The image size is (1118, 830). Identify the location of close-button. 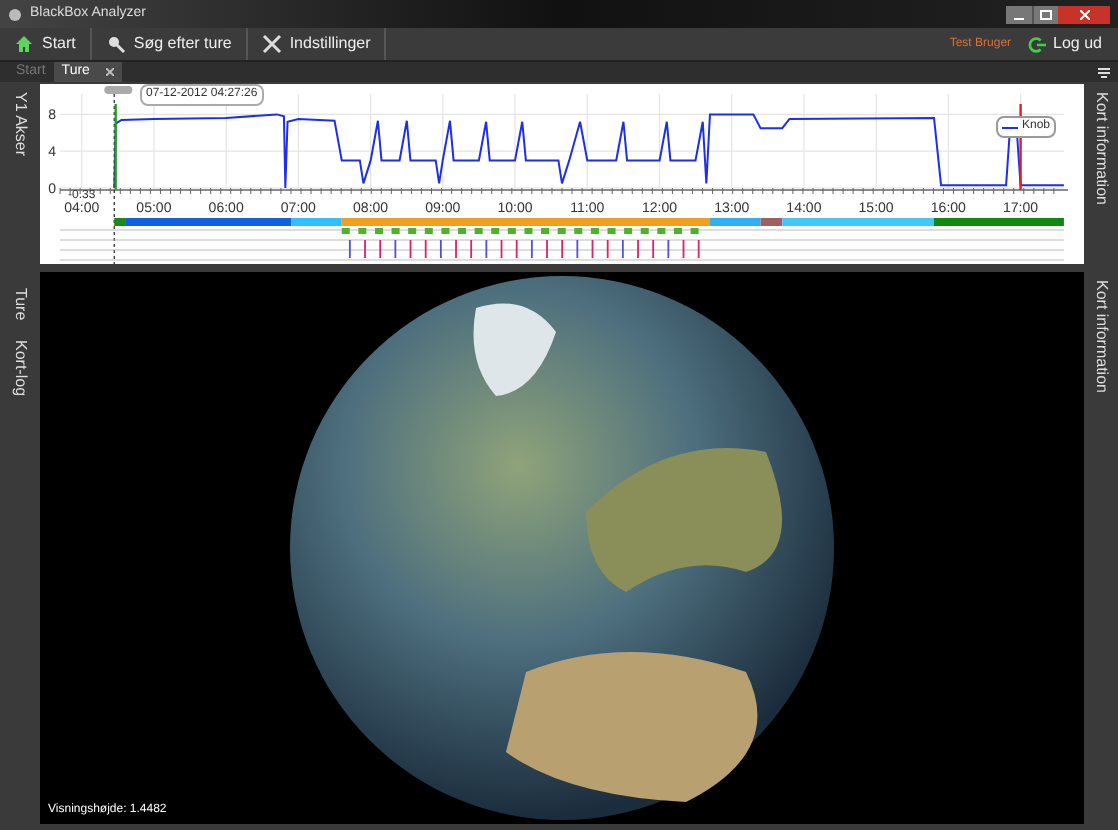
(1084, 14).